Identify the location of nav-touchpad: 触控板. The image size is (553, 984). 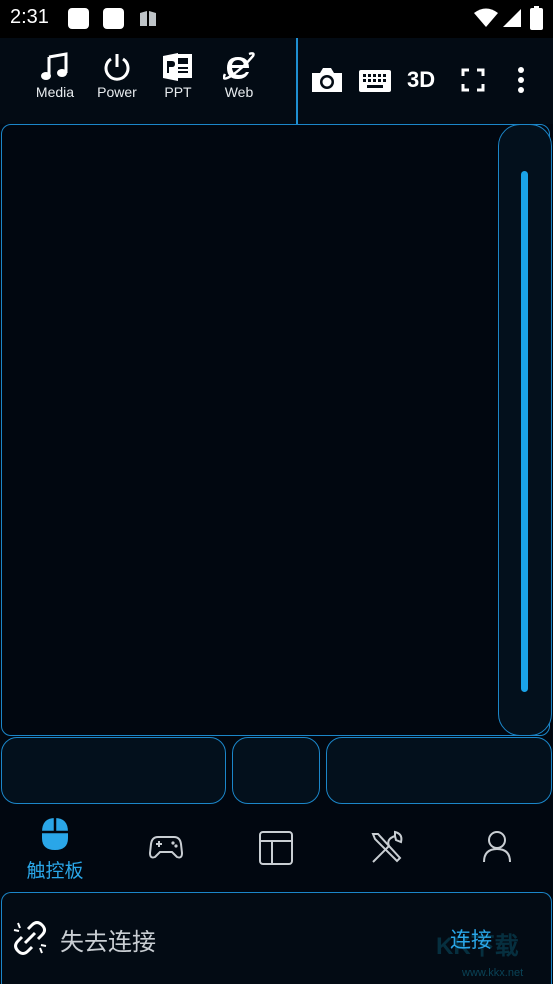
(55, 849).